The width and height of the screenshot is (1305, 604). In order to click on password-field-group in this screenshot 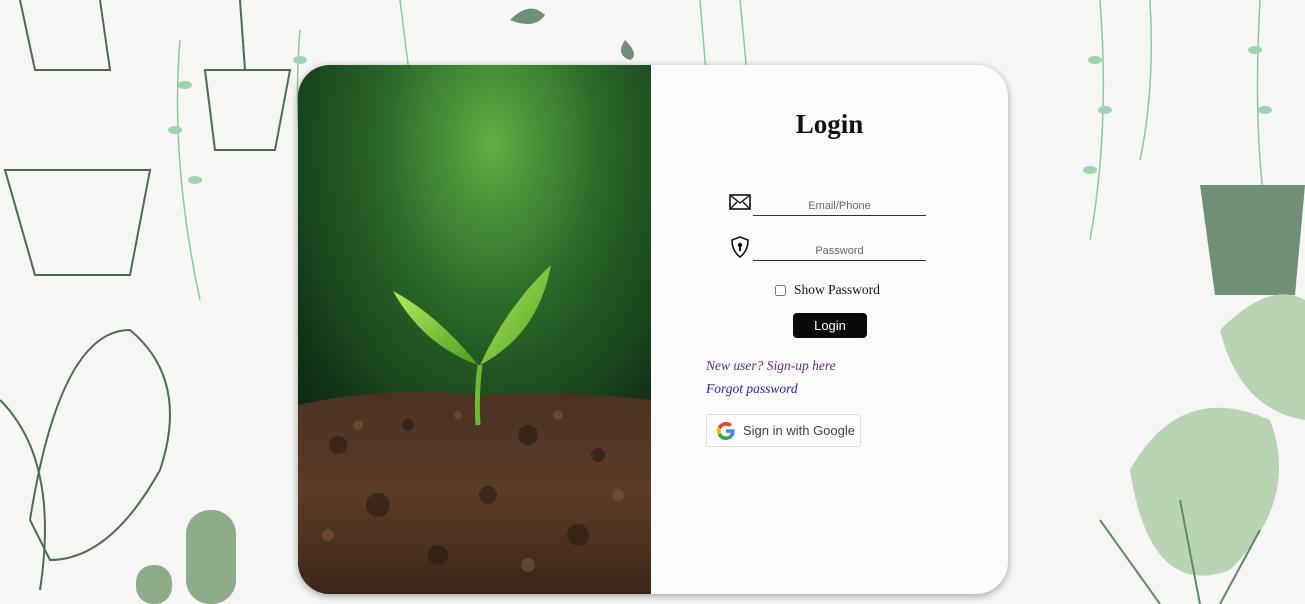, I will do `click(829, 251)`.